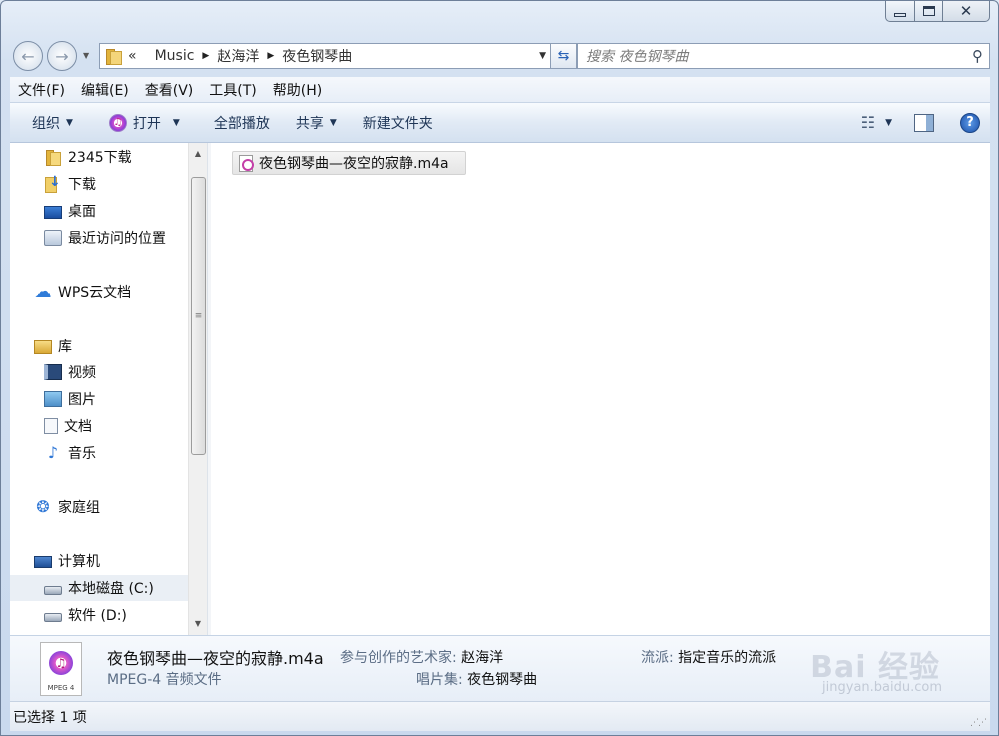 This screenshot has width=999, height=736. Describe the element at coordinates (50, 717) in the screenshot. I see `selection-status: 已选择 1 项` at that location.